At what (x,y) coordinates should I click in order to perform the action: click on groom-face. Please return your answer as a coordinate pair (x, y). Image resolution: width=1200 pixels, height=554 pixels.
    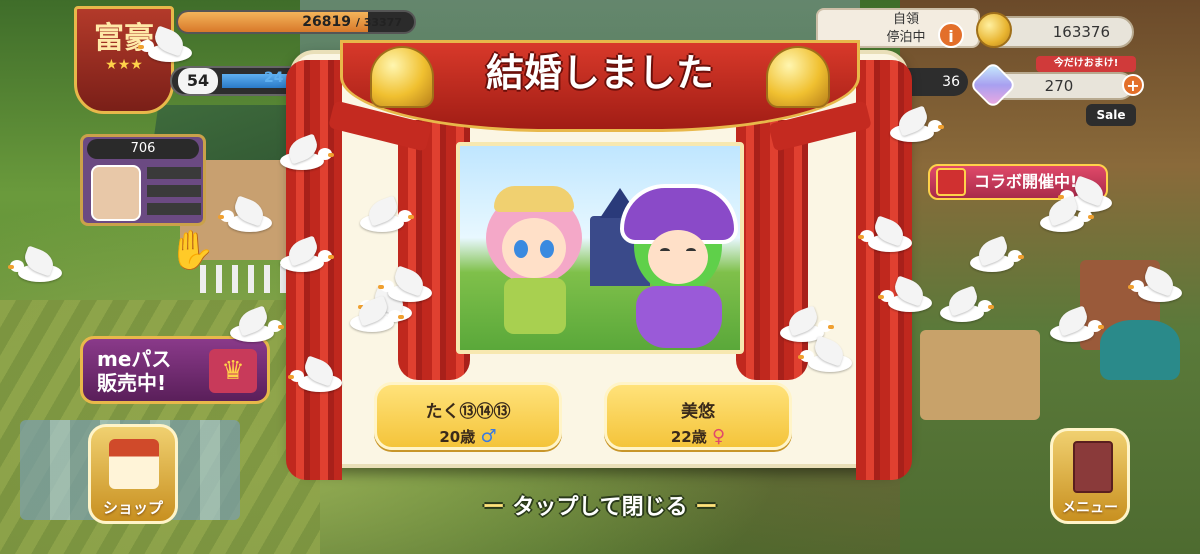
    Looking at the image, I should click on (534, 248).